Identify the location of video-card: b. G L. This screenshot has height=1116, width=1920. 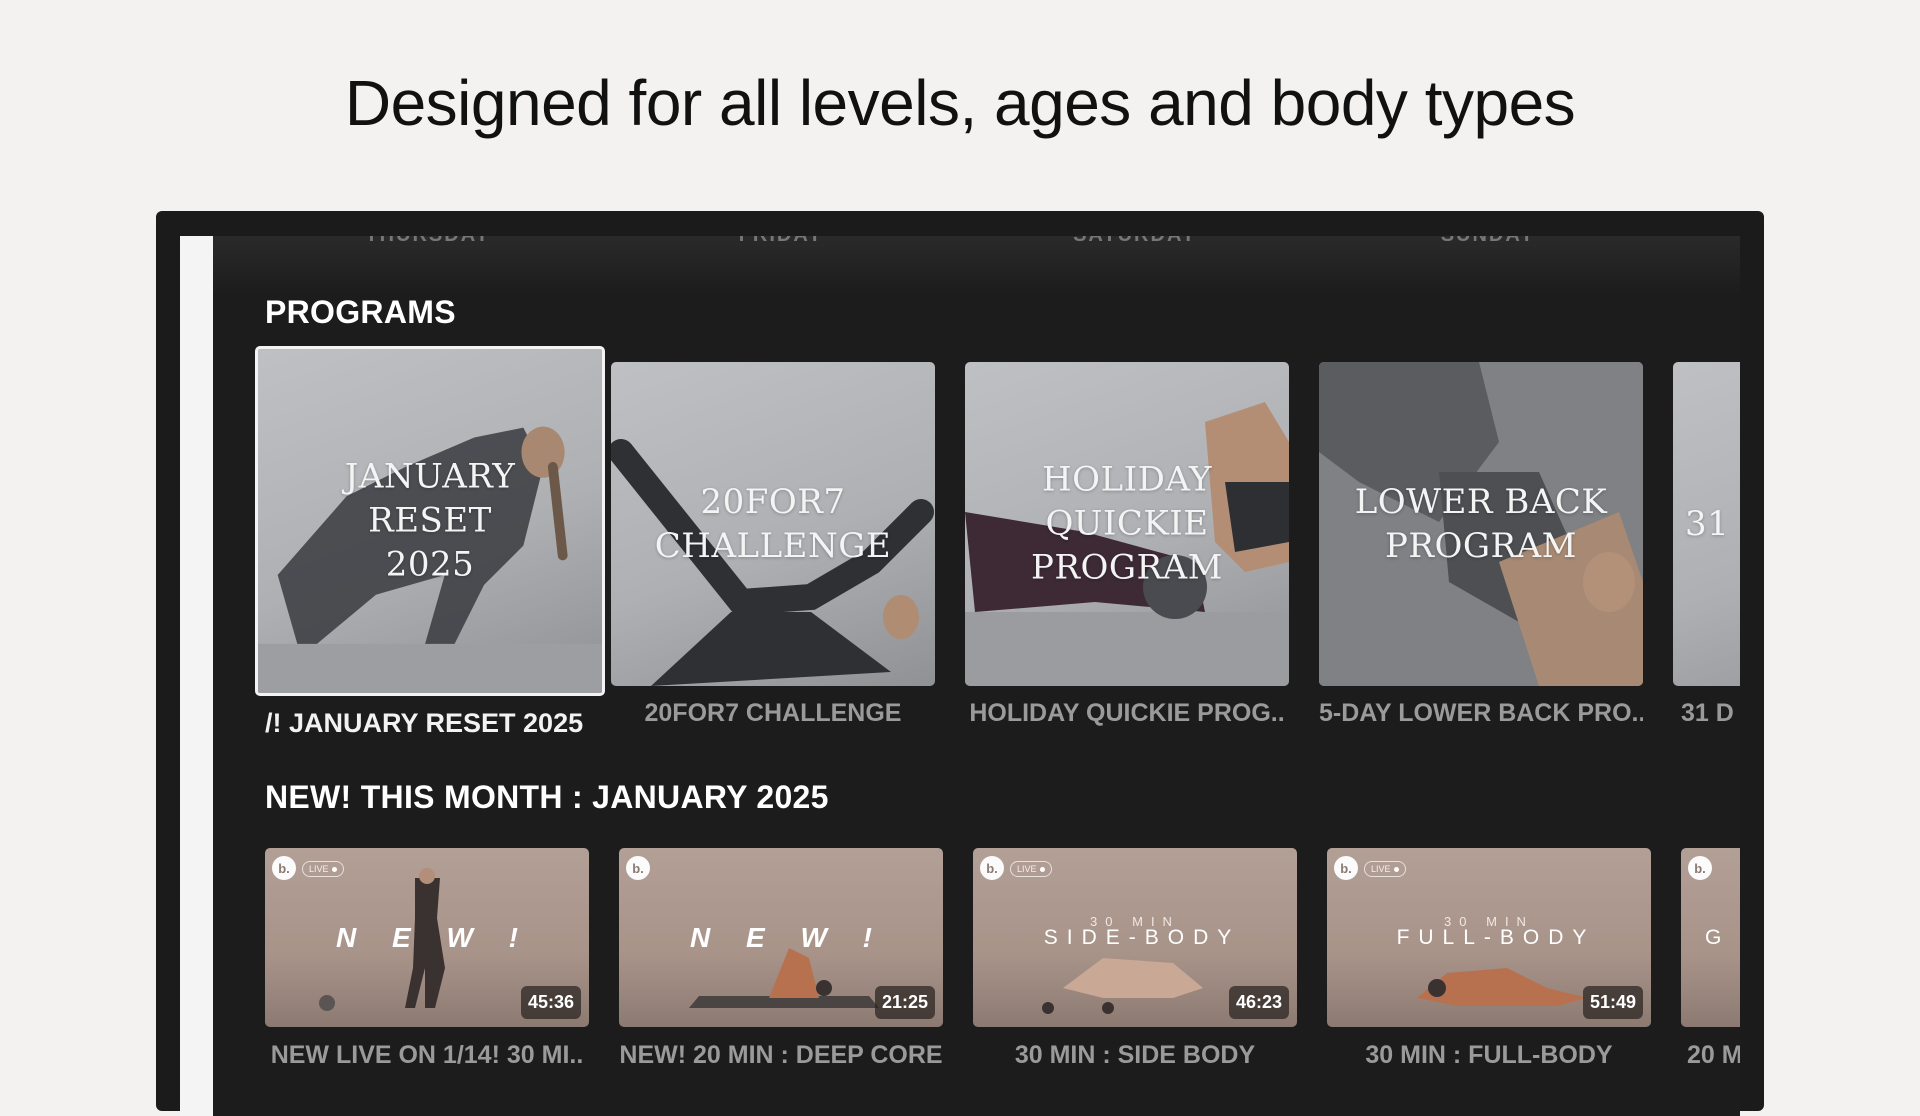
(1710, 937).